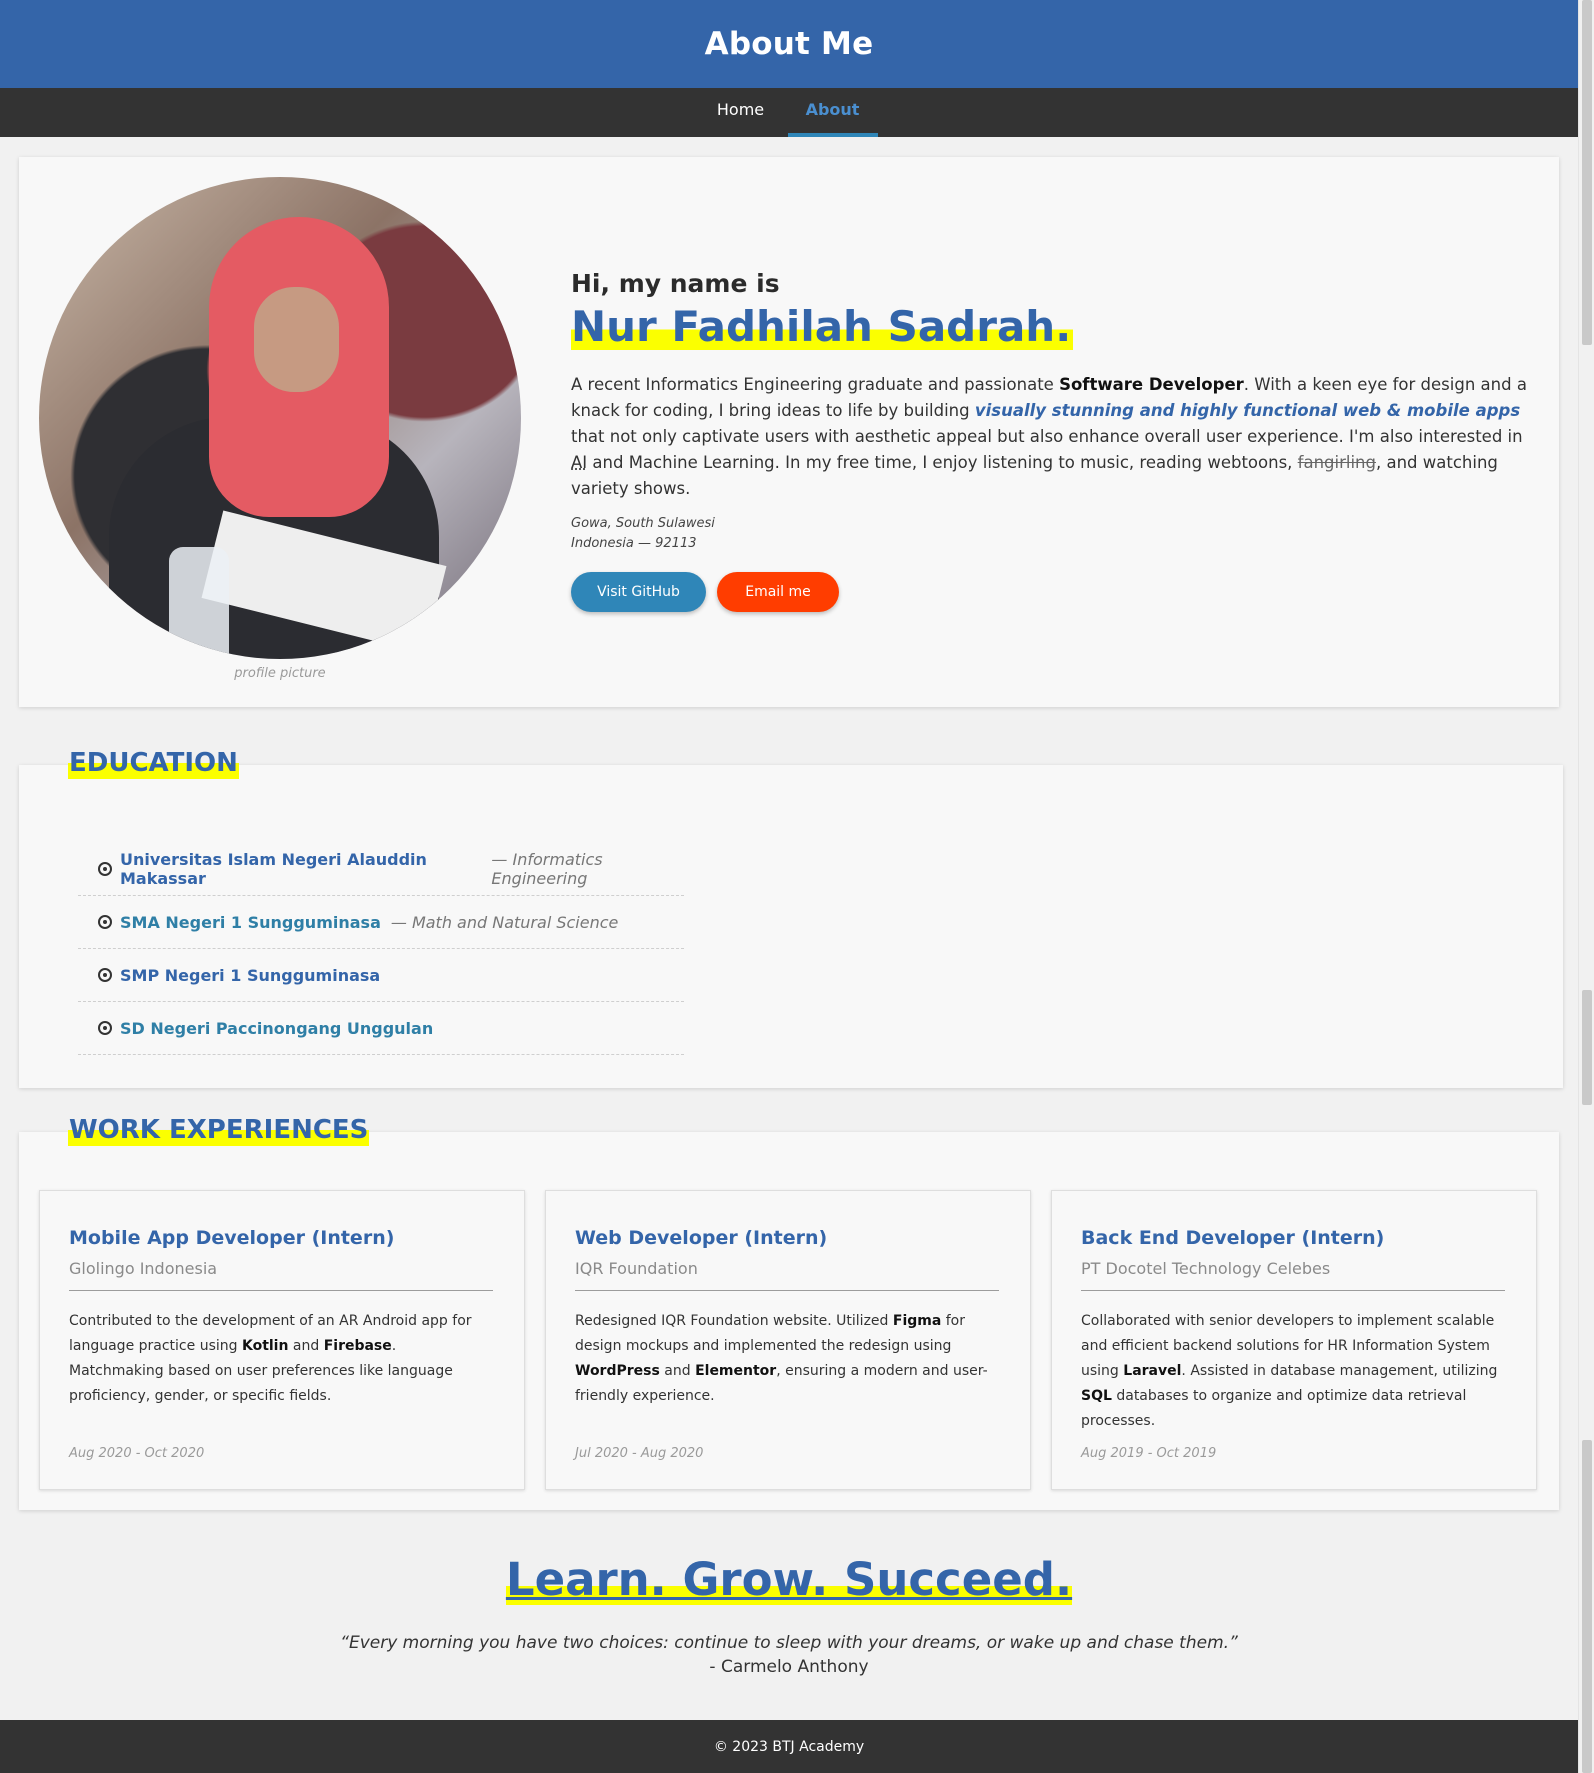  What do you see at coordinates (634, 543) in the screenshot?
I see `address-line-2: Indonesia — 92113` at bounding box center [634, 543].